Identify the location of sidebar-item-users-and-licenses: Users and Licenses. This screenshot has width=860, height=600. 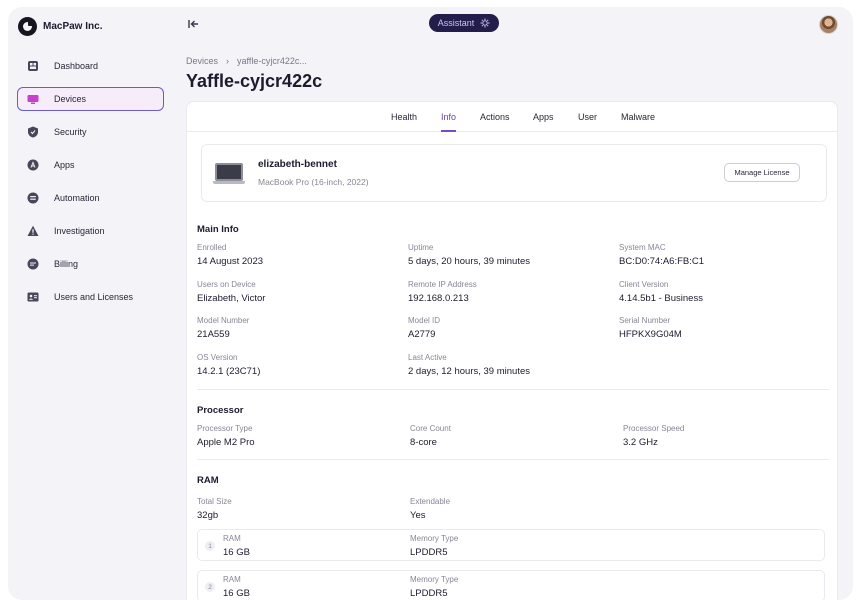
(90, 297).